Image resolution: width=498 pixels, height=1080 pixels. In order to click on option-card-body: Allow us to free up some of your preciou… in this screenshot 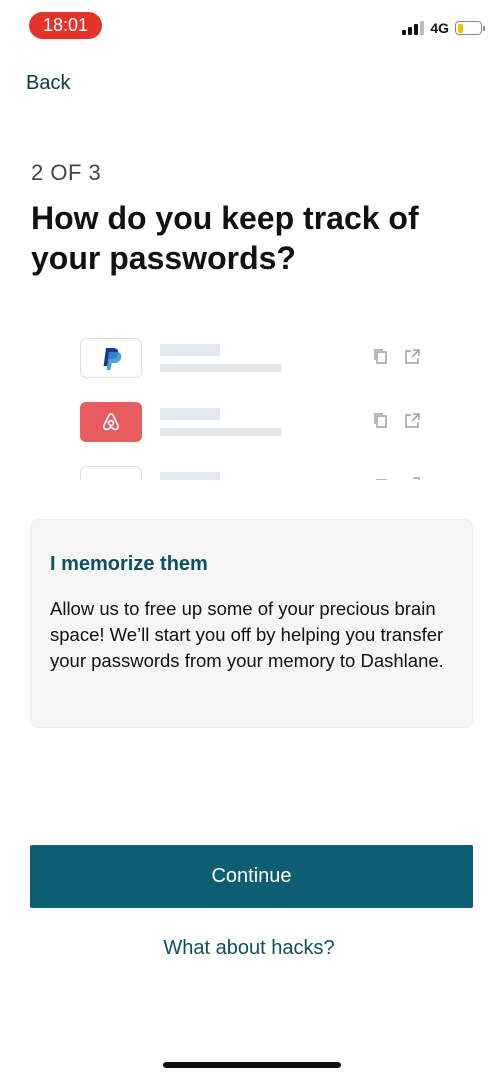, I will do `click(247, 634)`.